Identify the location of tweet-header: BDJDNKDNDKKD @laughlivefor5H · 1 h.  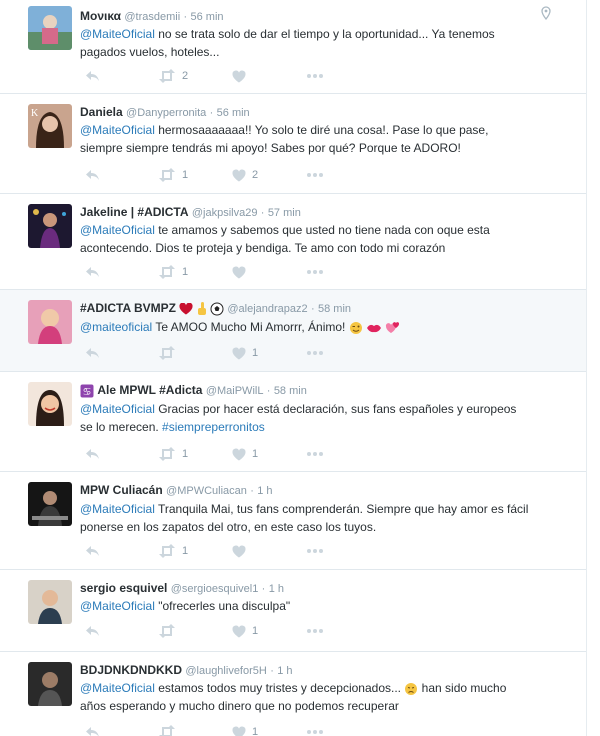
(186, 670).